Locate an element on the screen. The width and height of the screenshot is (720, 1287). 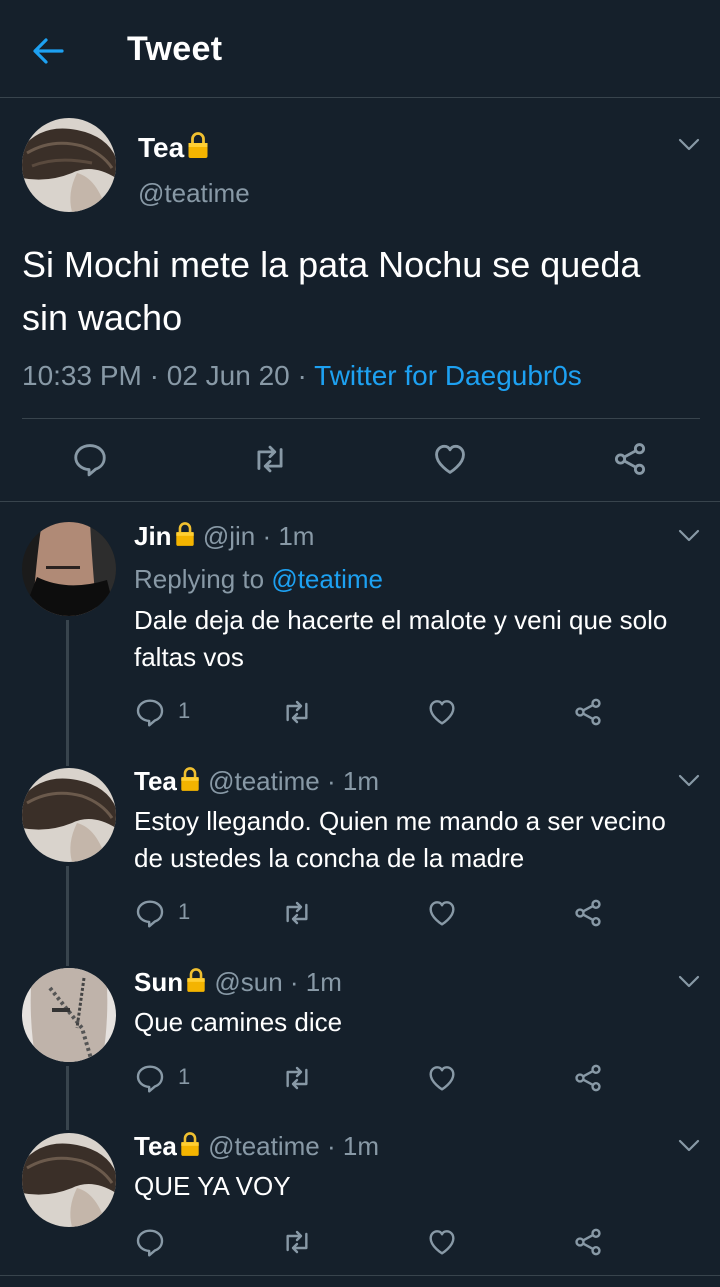
author-handle: @sun is located at coordinates (248, 982).